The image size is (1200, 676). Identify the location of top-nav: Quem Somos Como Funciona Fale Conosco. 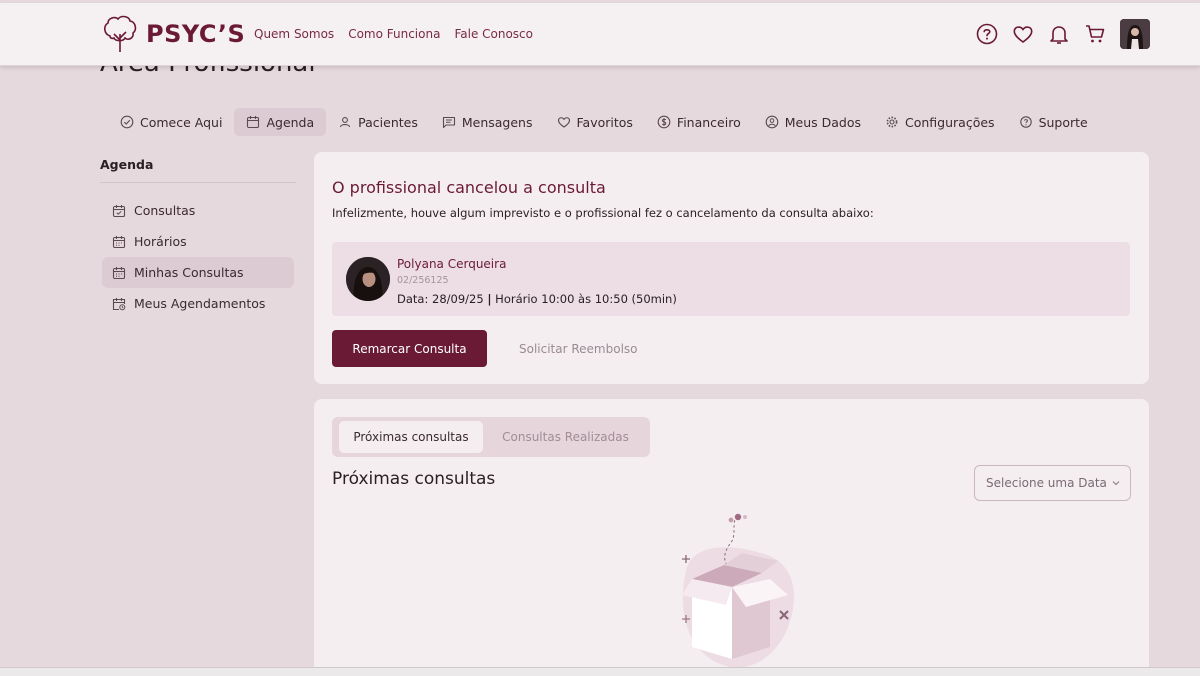
(393, 34).